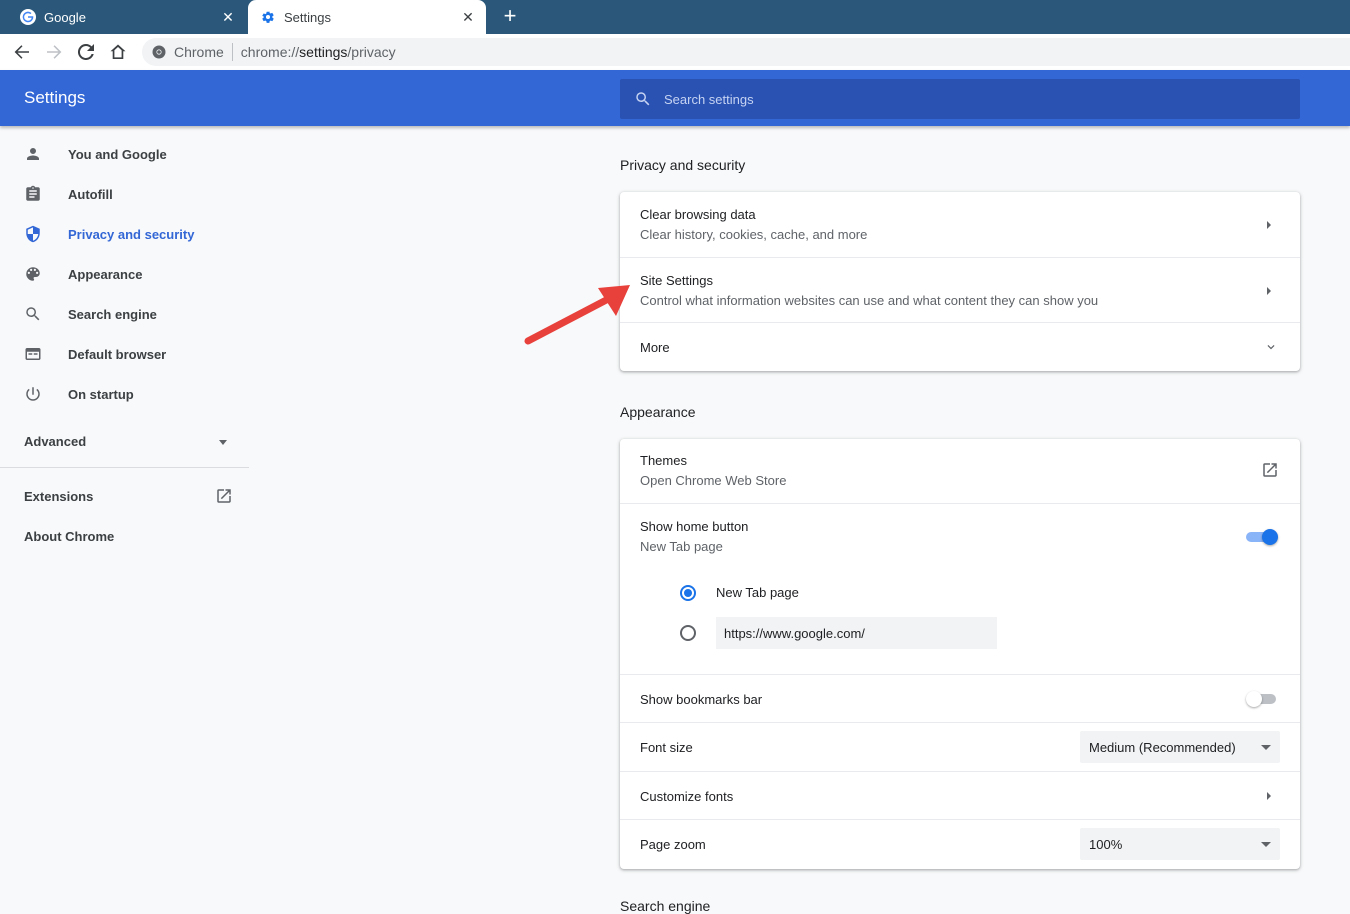 The width and height of the screenshot is (1350, 914). I want to click on home-icon, so click(118, 51).